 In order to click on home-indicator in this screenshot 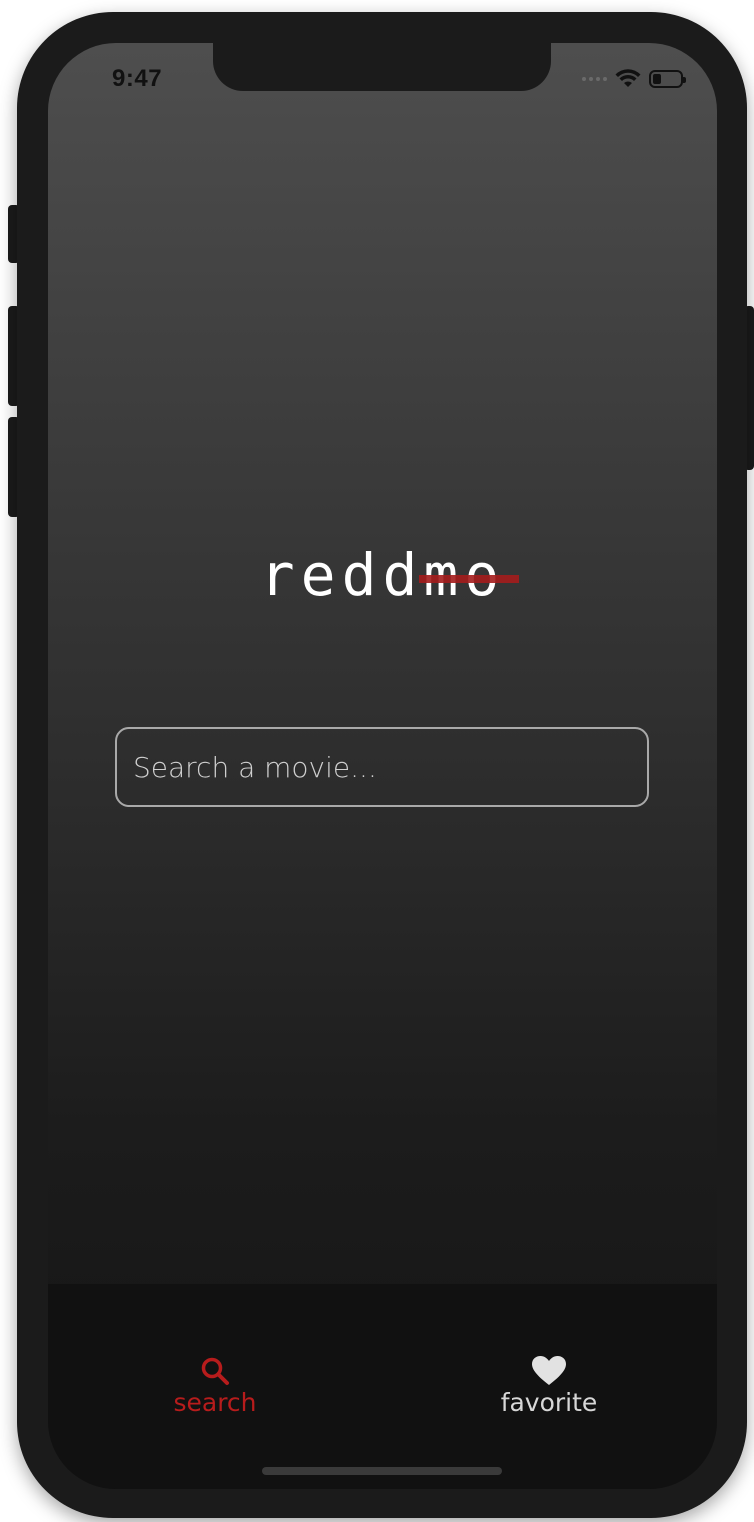, I will do `click(382, 1471)`.